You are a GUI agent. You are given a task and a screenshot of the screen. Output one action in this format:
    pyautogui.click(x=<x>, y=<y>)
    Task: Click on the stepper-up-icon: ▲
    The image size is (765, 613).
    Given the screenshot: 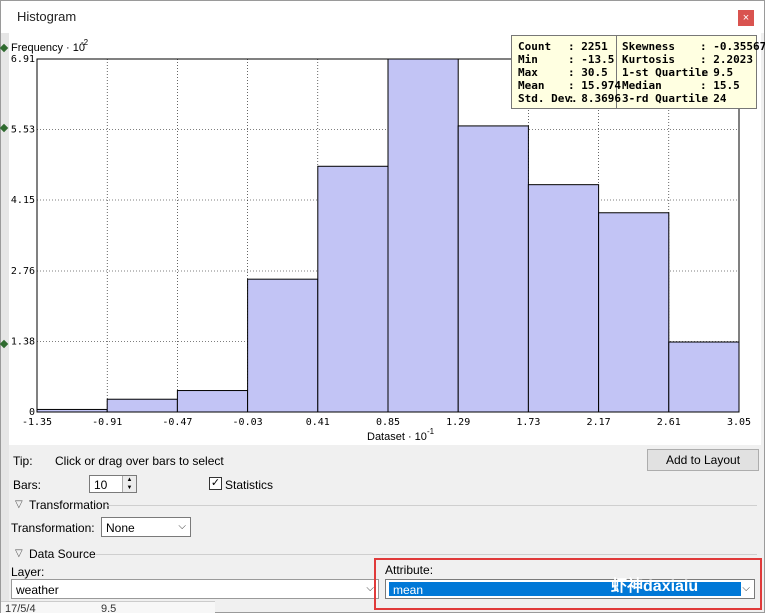 What is the action you would take?
    pyautogui.click(x=129, y=480)
    